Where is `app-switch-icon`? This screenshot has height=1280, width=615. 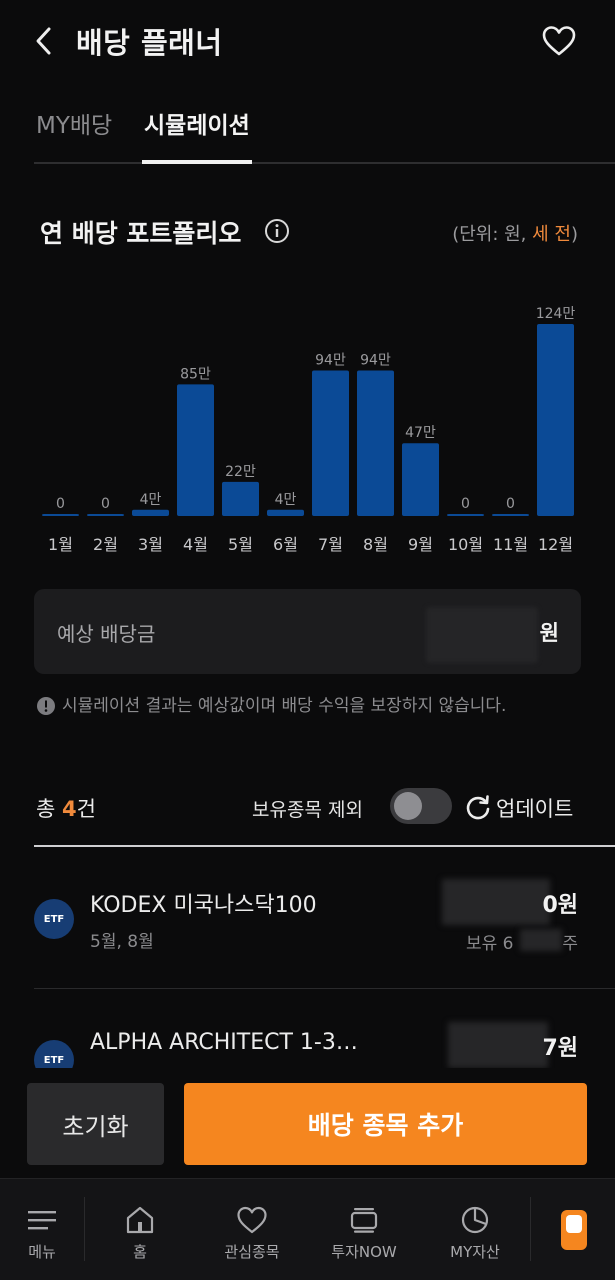
app-switch-icon is located at coordinates (574, 1230).